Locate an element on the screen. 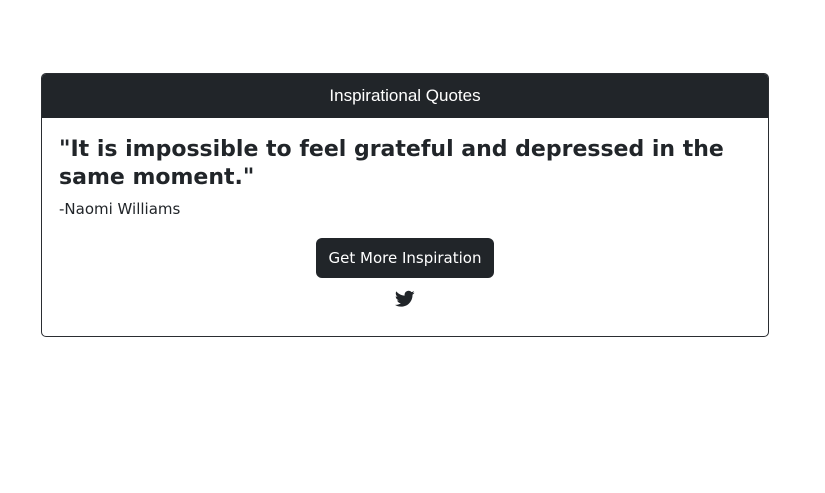 The image size is (825, 493). quote-author: -Naomi Williams is located at coordinates (120, 209).